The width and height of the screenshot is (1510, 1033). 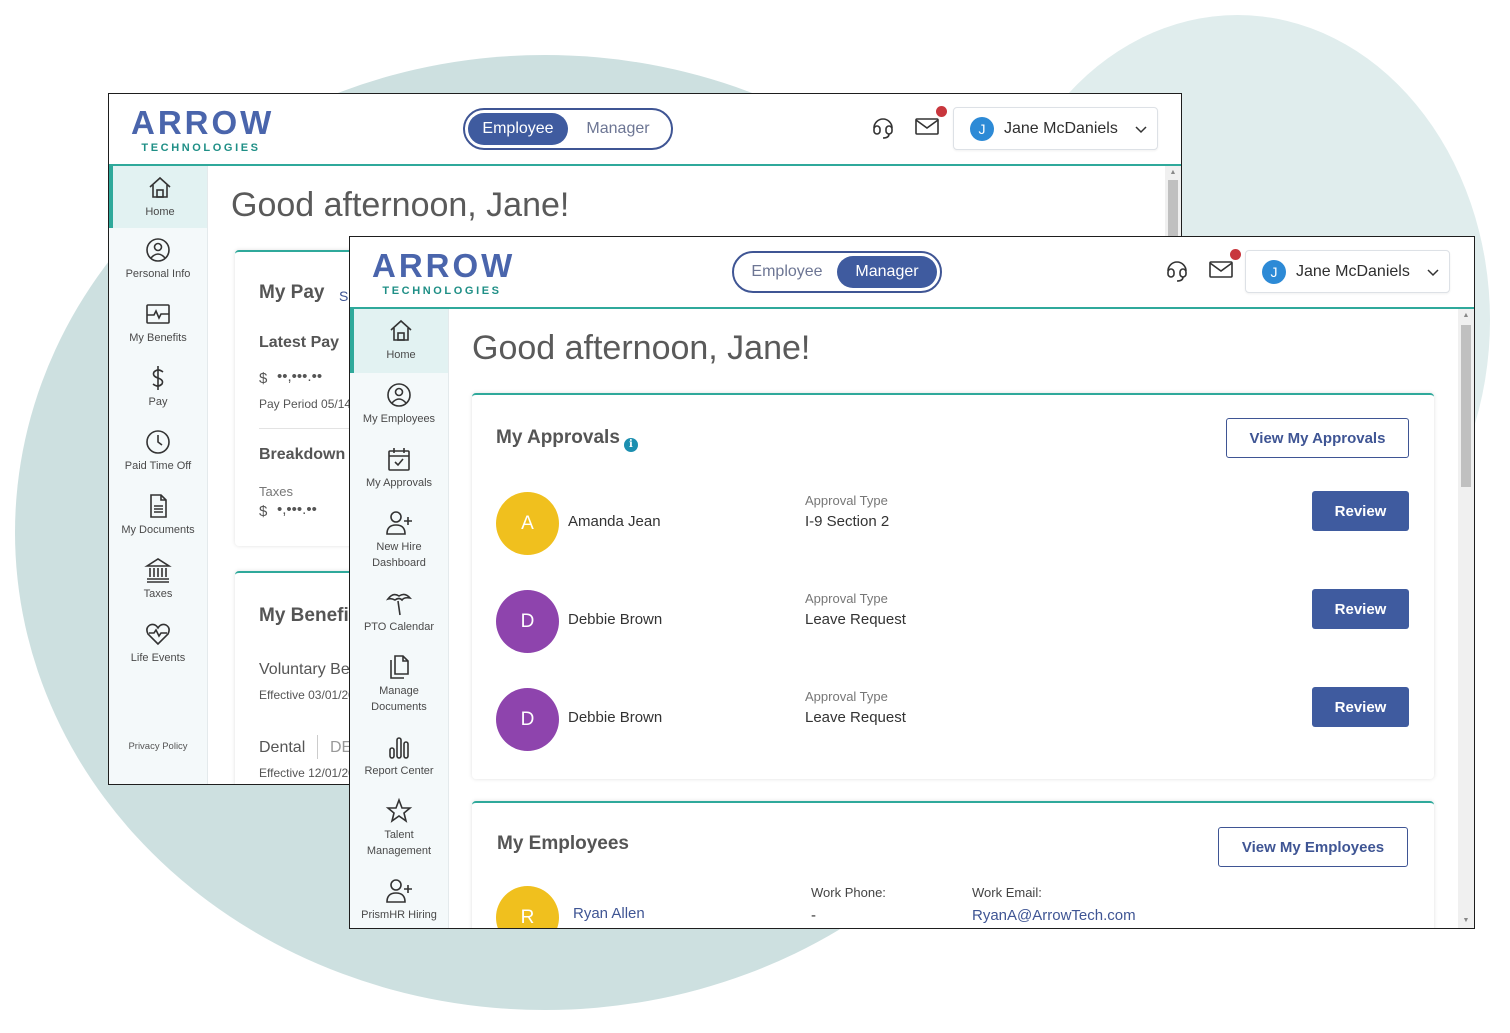 What do you see at coordinates (527, 523) in the screenshot?
I see `avatar: A` at bounding box center [527, 523].